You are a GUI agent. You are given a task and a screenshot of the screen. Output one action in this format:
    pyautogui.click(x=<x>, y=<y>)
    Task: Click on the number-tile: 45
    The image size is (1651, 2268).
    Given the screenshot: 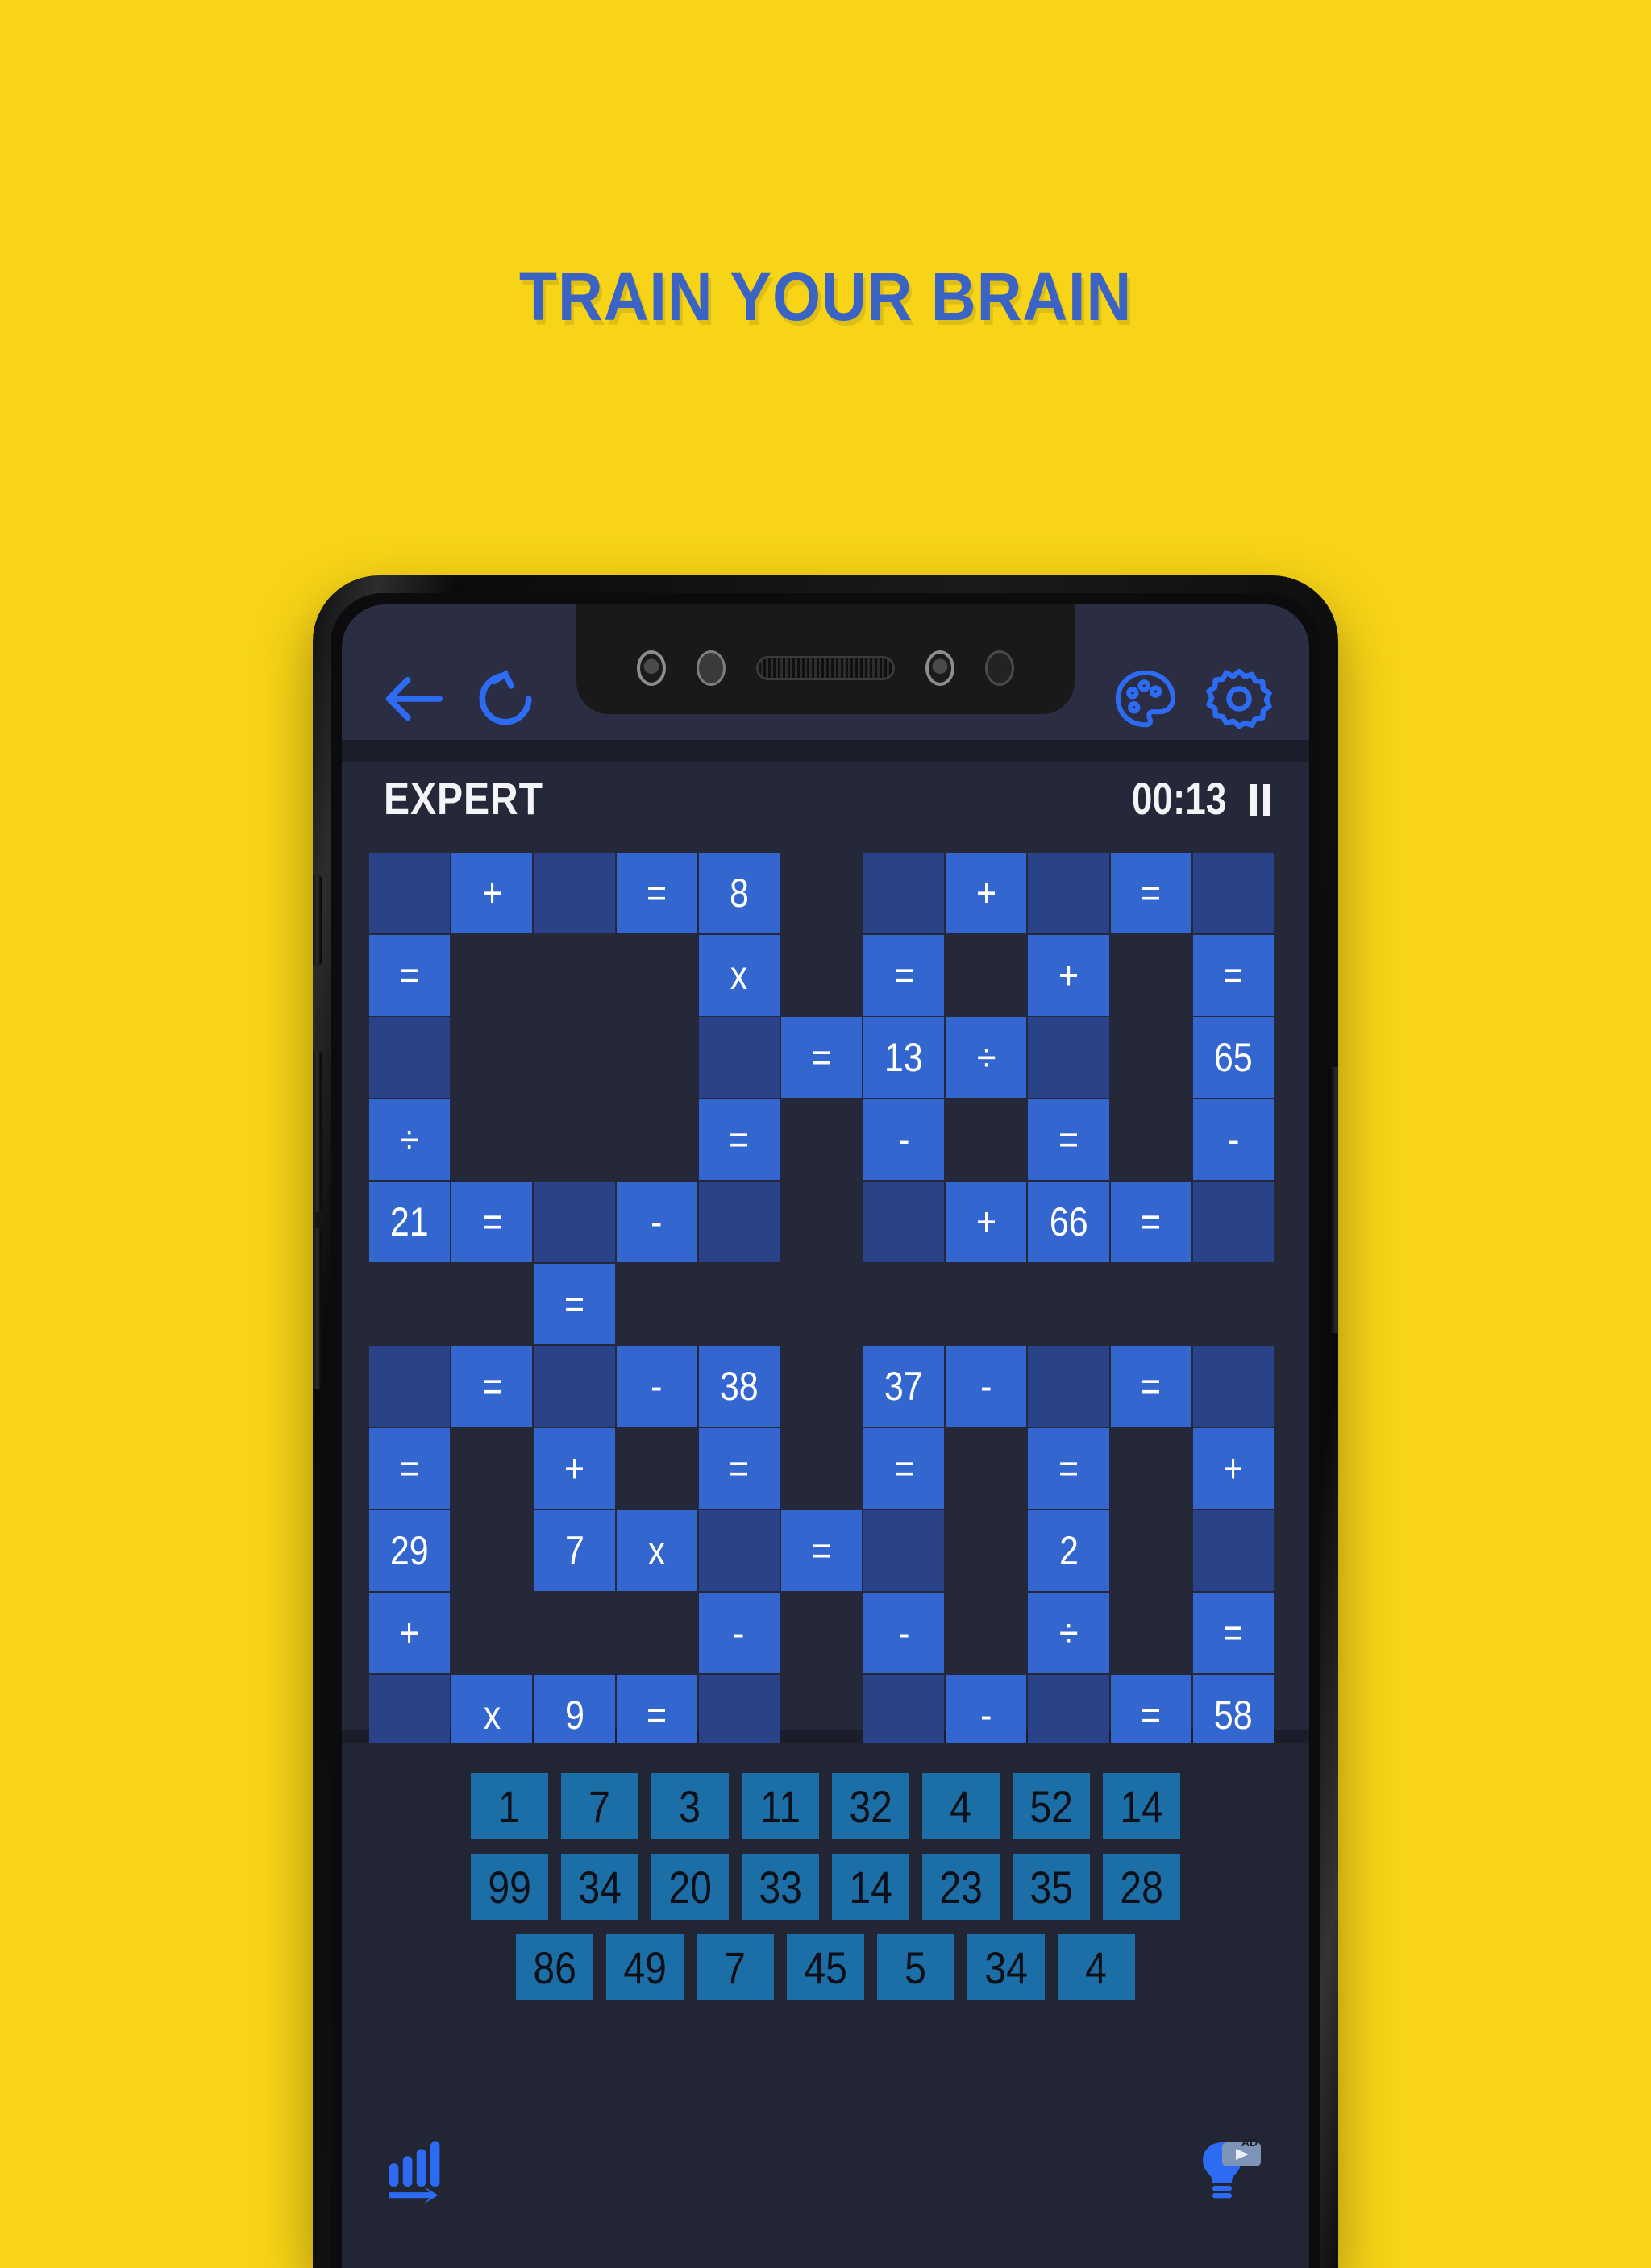 What is the action you would take?
    pyautogui.click(x=825, y=1967)
    